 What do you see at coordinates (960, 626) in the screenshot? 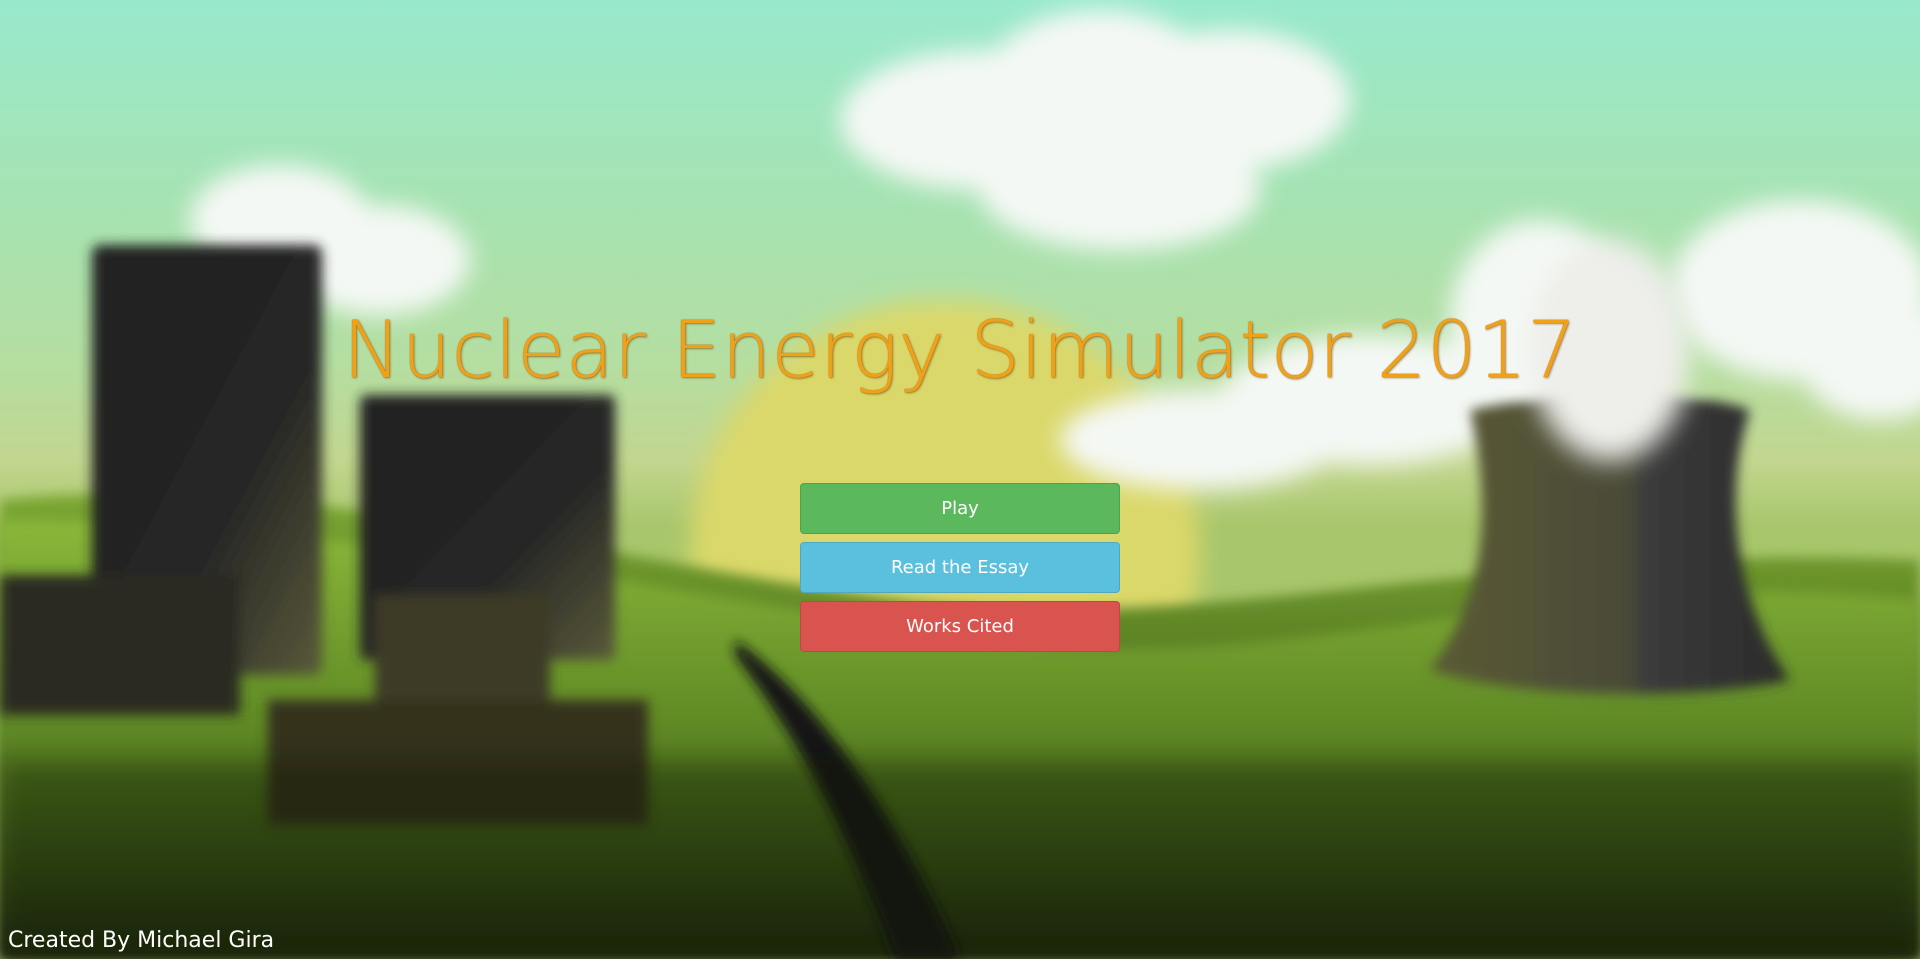
I see `works-cited-button: Works Cited` at bounding box center [960, 626].